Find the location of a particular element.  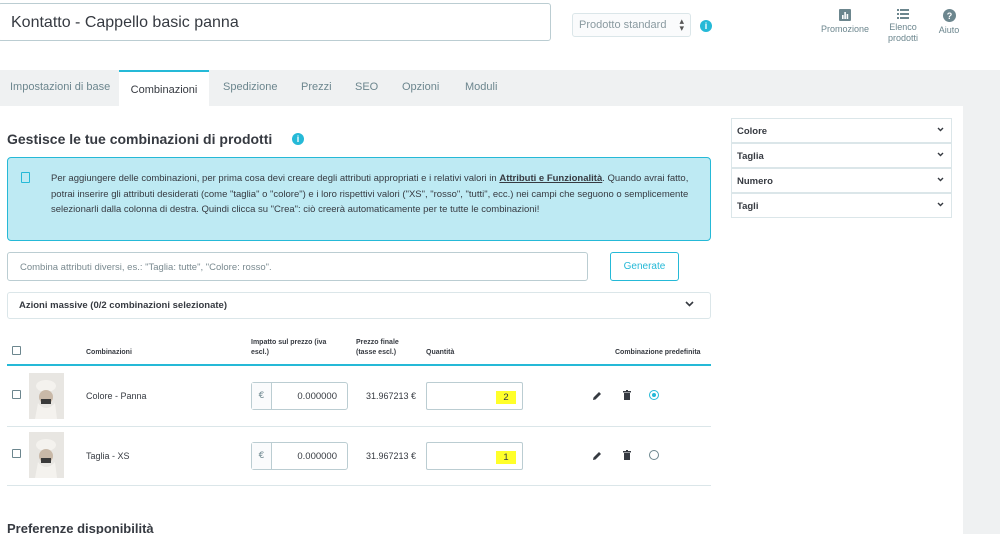

help-icon: ? is located at coordinates (949, 15).